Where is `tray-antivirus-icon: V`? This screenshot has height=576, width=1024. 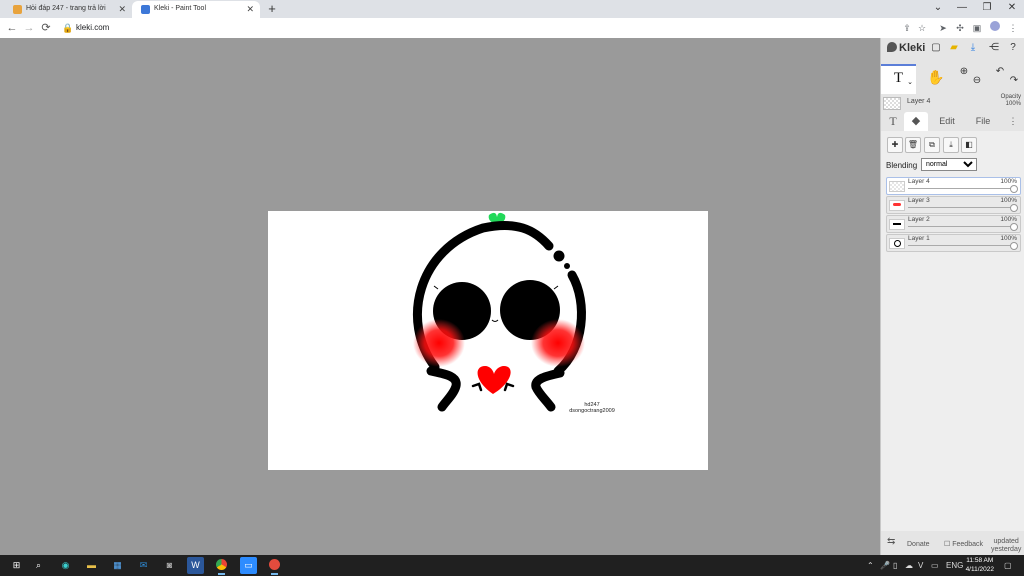
tray-antivirus-icon: V is located at coordinates (920, 565).